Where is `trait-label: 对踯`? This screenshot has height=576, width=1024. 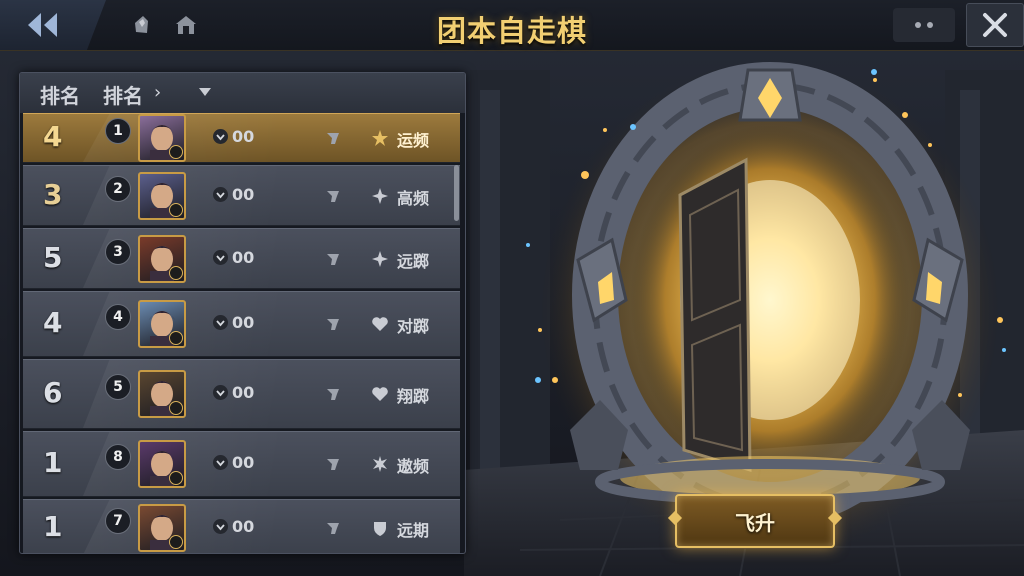
trait-label: 对踯 is located at coordinates (413, 326).